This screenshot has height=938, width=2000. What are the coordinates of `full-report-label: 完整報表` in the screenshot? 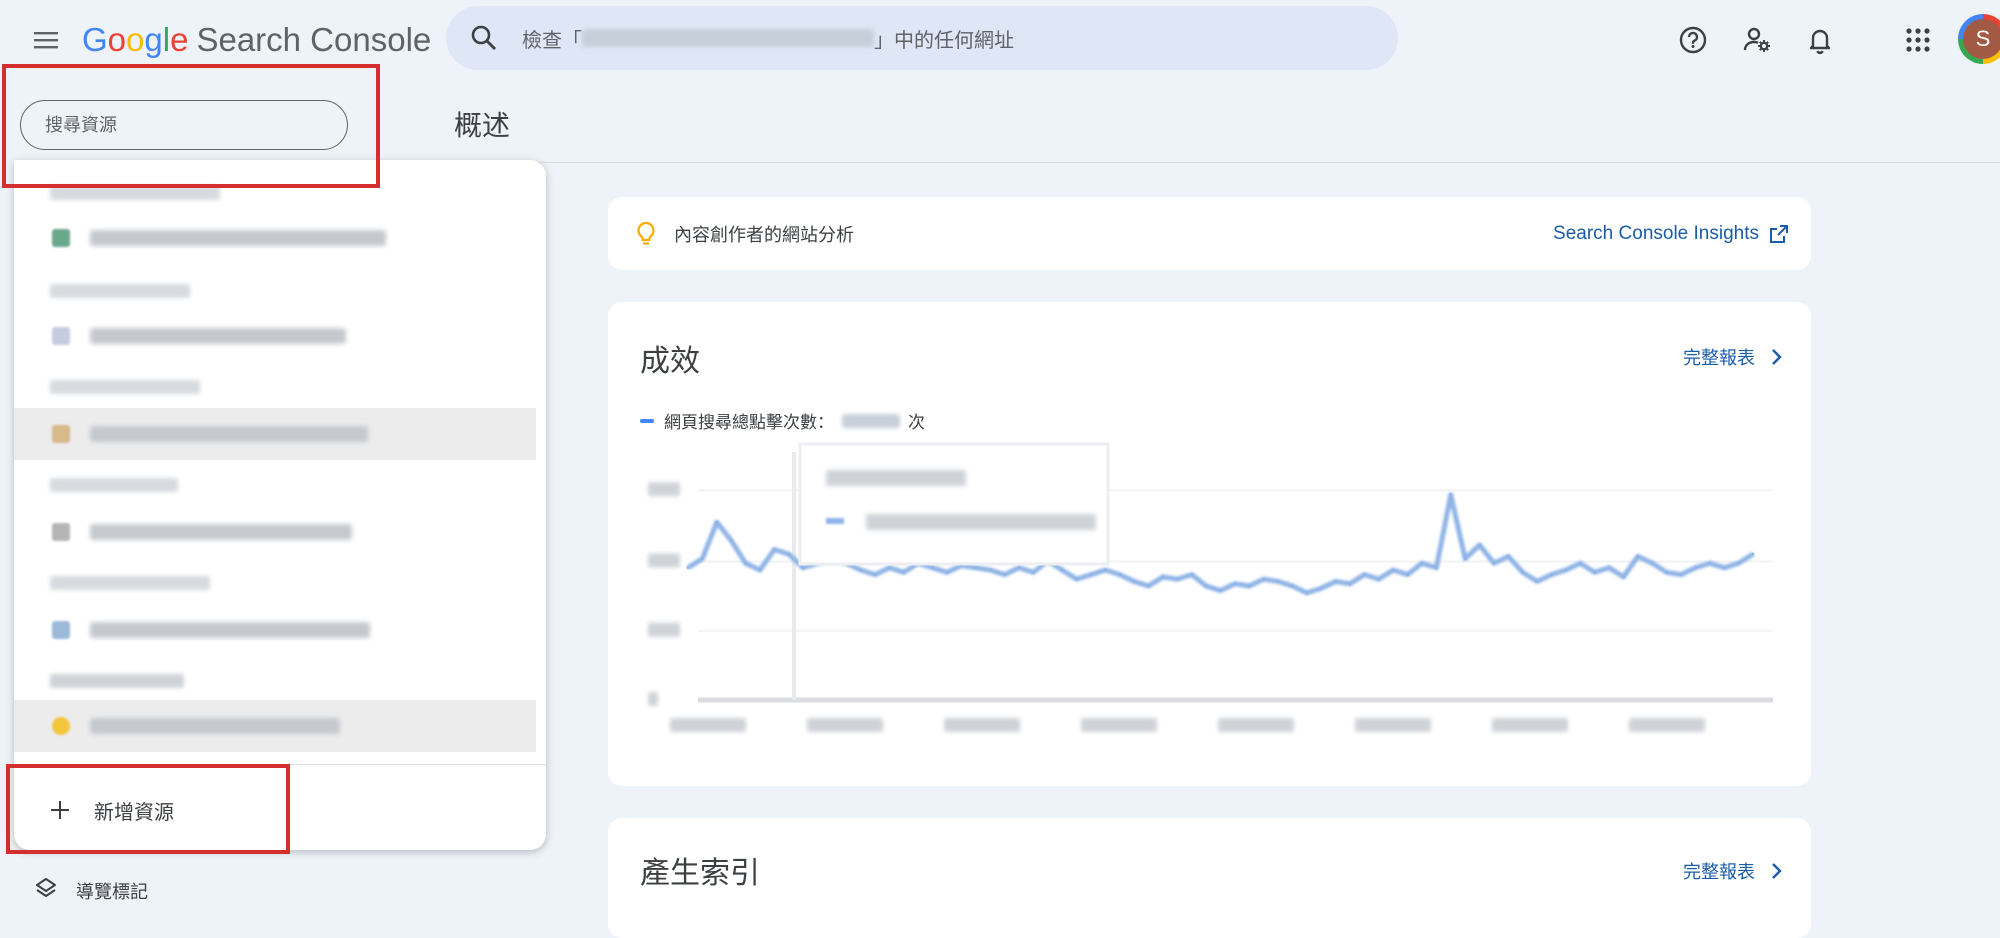 It's located at (1719, 872).